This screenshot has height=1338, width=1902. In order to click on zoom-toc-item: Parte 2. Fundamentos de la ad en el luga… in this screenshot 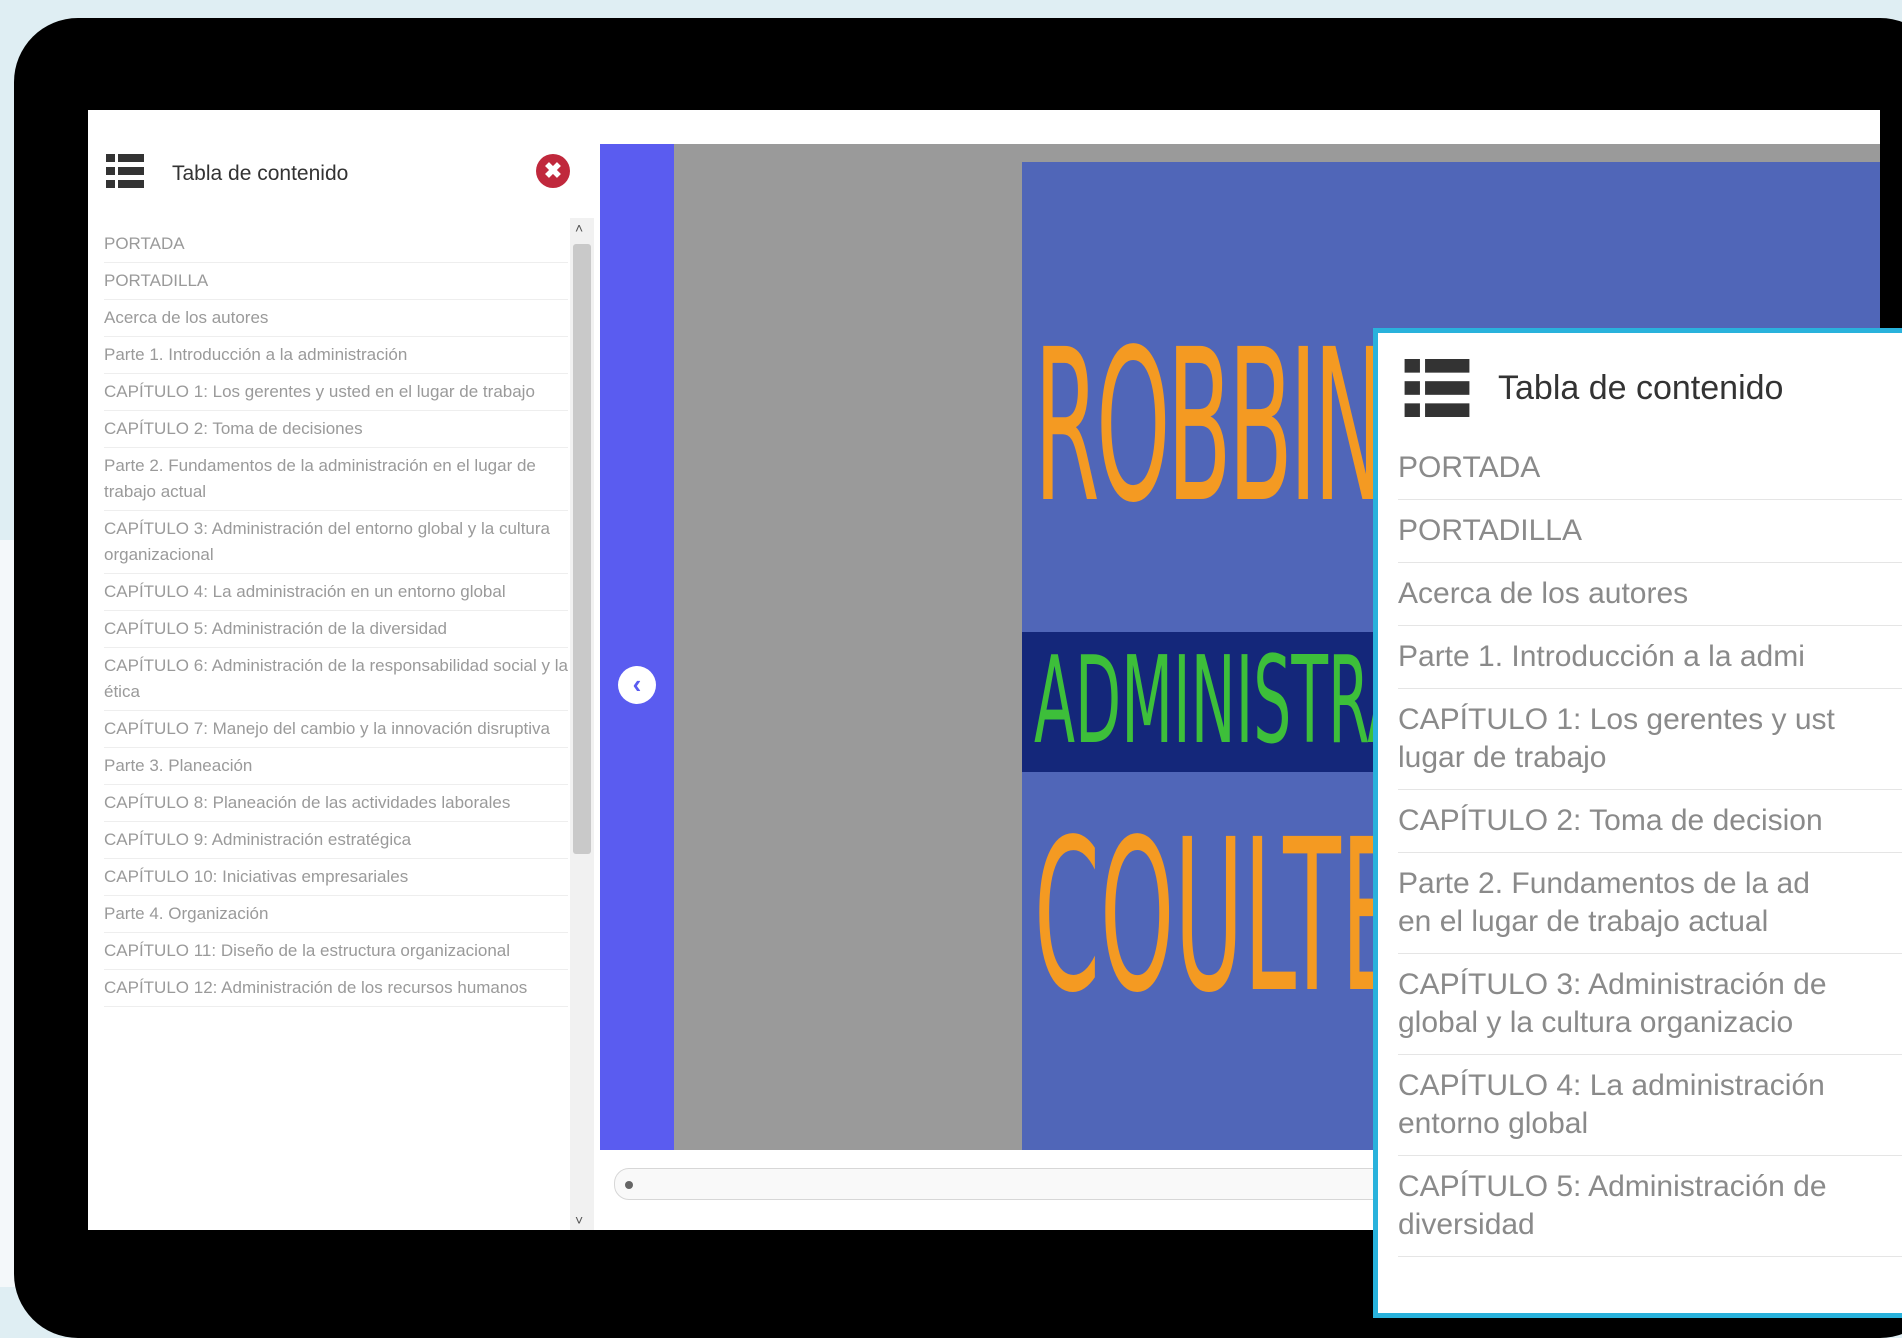, I will do `click(1650, 903)`.